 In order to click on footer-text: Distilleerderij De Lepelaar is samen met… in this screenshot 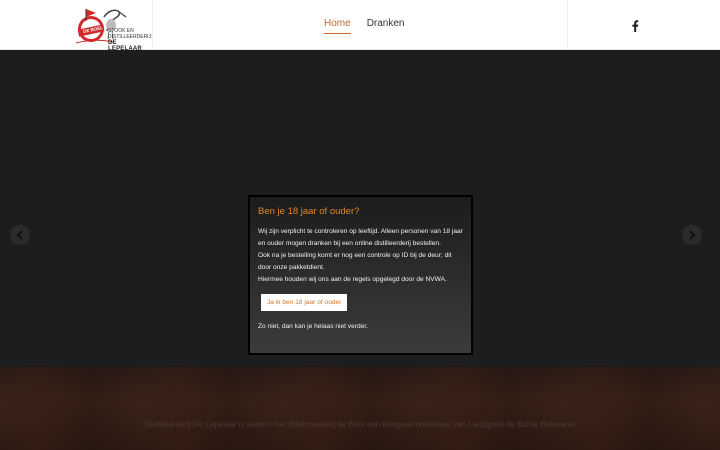, I will do `click(360, 424)`.